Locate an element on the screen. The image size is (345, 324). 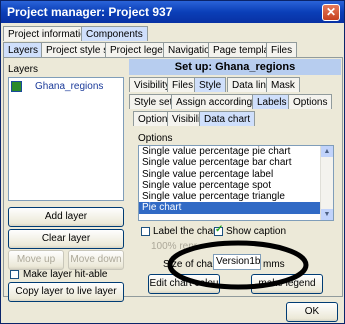
tab-layers: Layers is located at coordinates (23, 49).